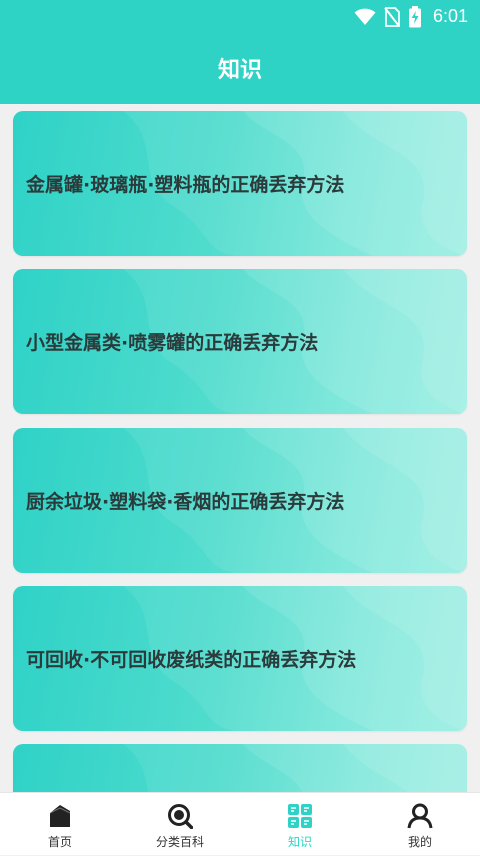 Image resolution: width=480 pixels, height=856 pixels. What do you see at coordinates (415, 17) in the screenshot?
I see `battery-charging-icon` at bounding box center [415, 17].